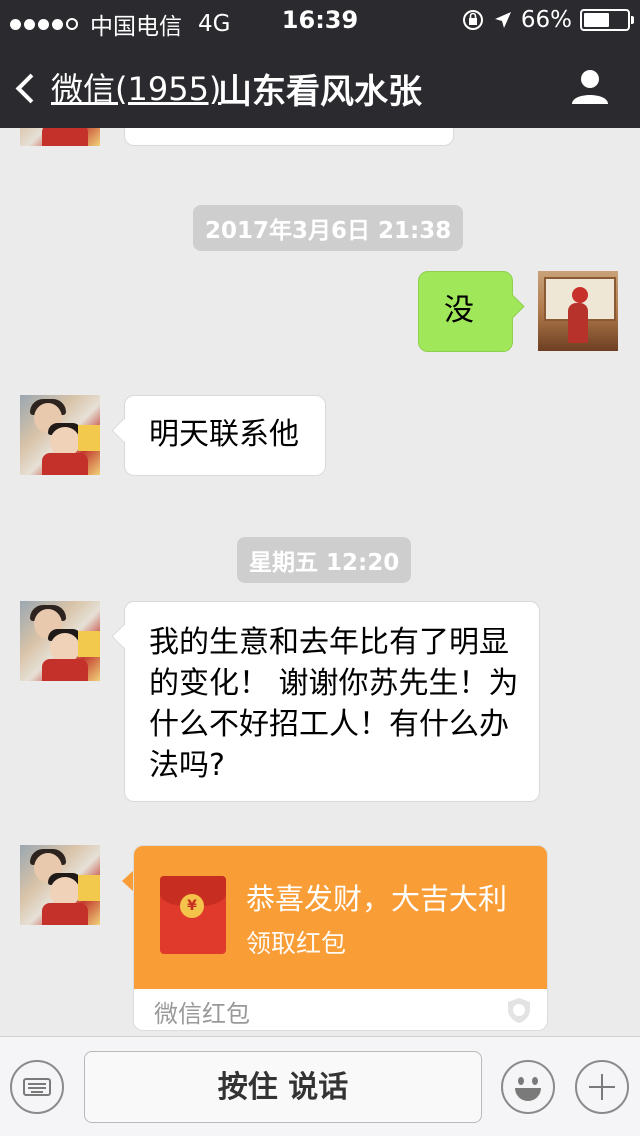  I want to click on battery-icon, so click(607, 20).